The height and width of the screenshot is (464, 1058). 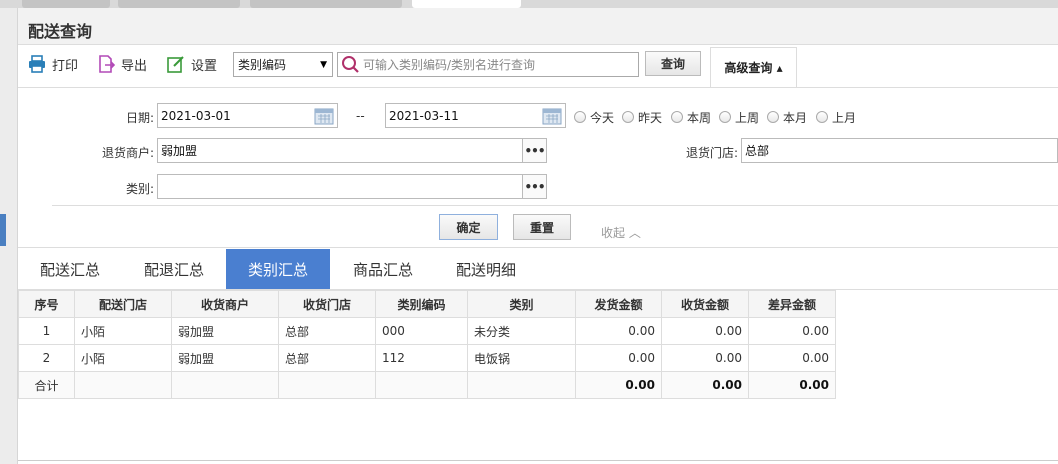 What do you see at coordinates (699, 117) in the screenshot?
I see `radio-label: 本周` at bounding box center [699, 117].